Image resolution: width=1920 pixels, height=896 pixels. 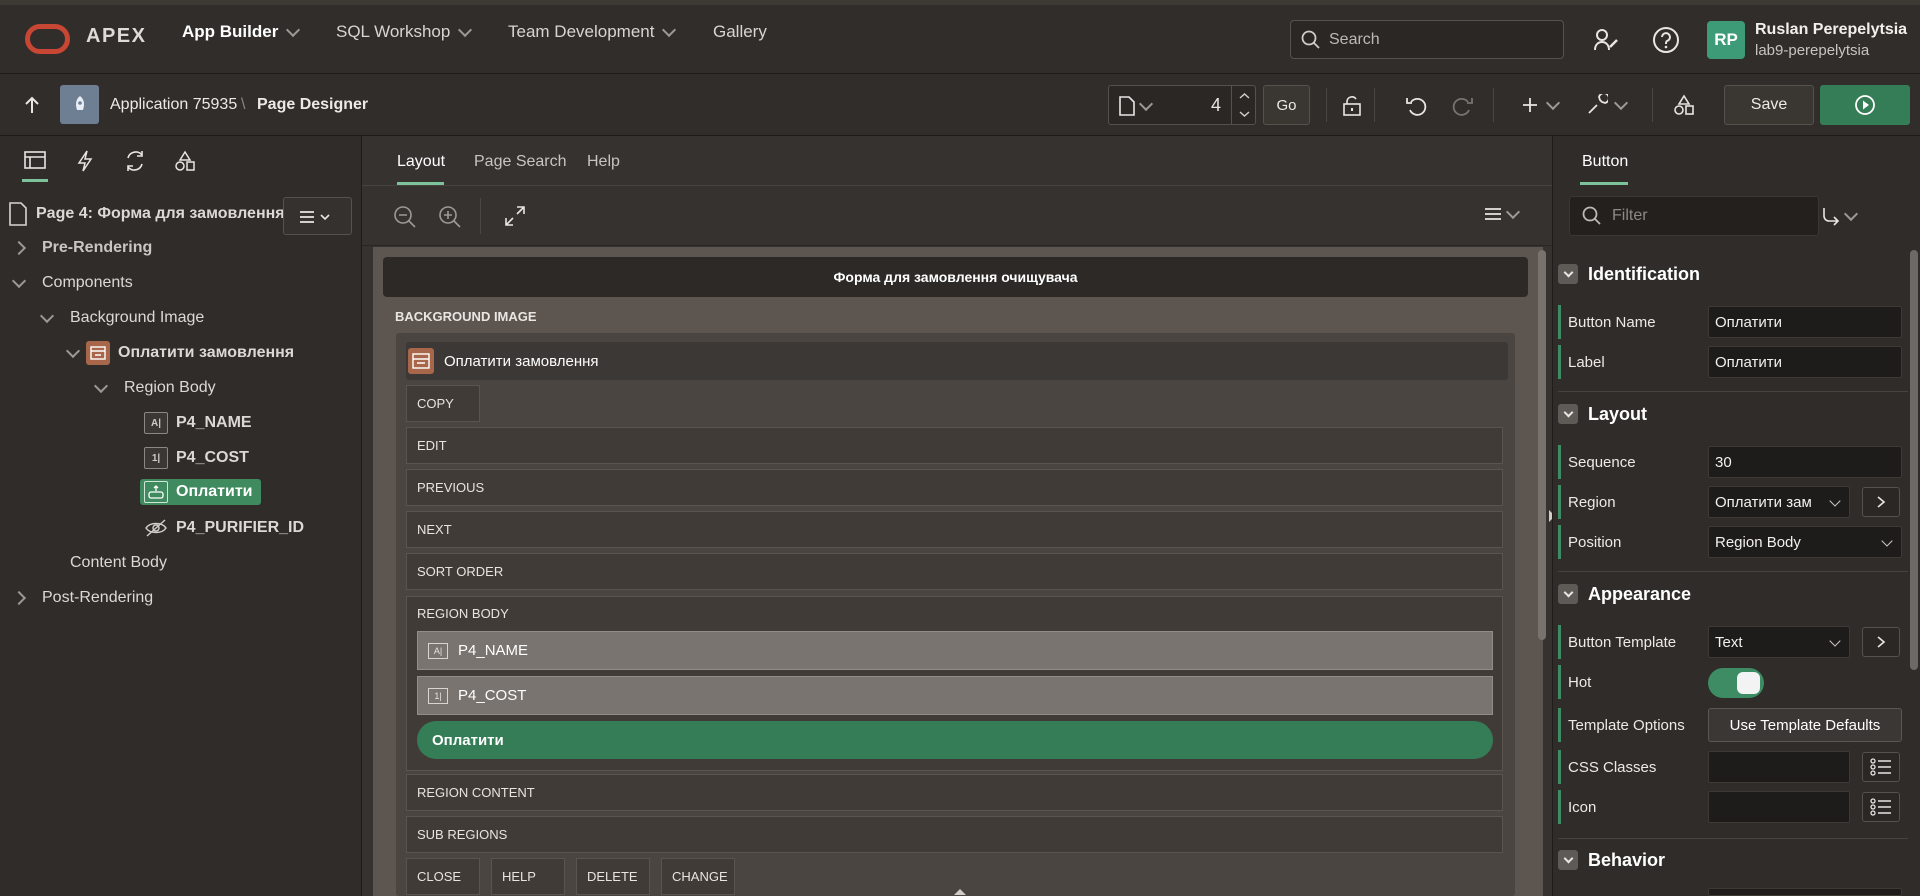 What do you see at coordinates (1805, 462) in the screenshot?
I see `sequence-field: 30` at bounding box center [1805, 462].